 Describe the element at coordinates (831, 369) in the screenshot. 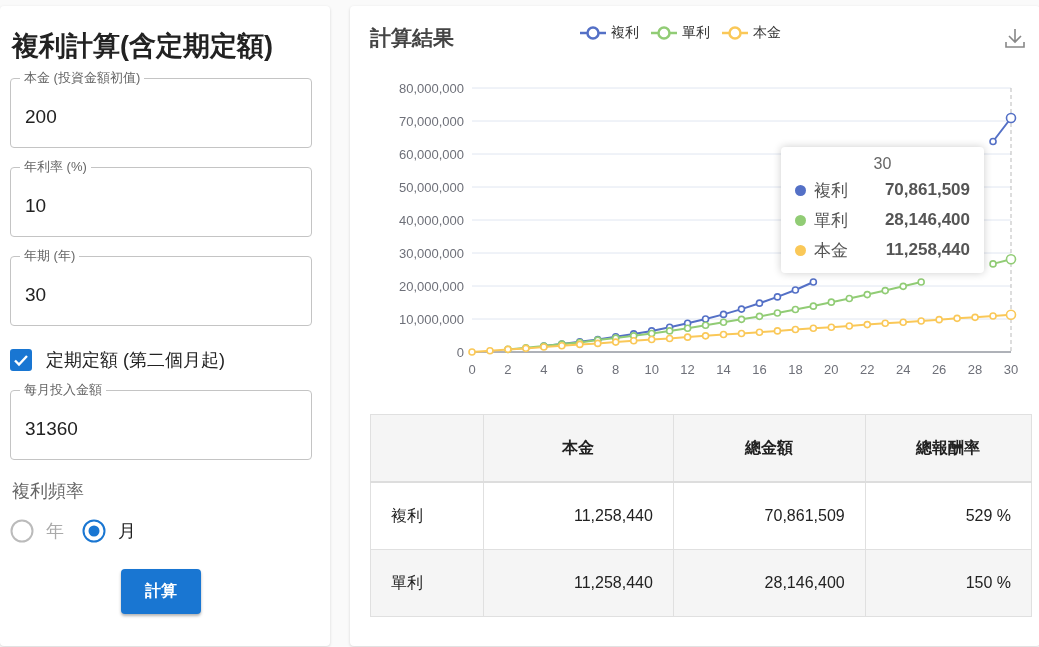

I see `x-axis-label: 20` at that location.